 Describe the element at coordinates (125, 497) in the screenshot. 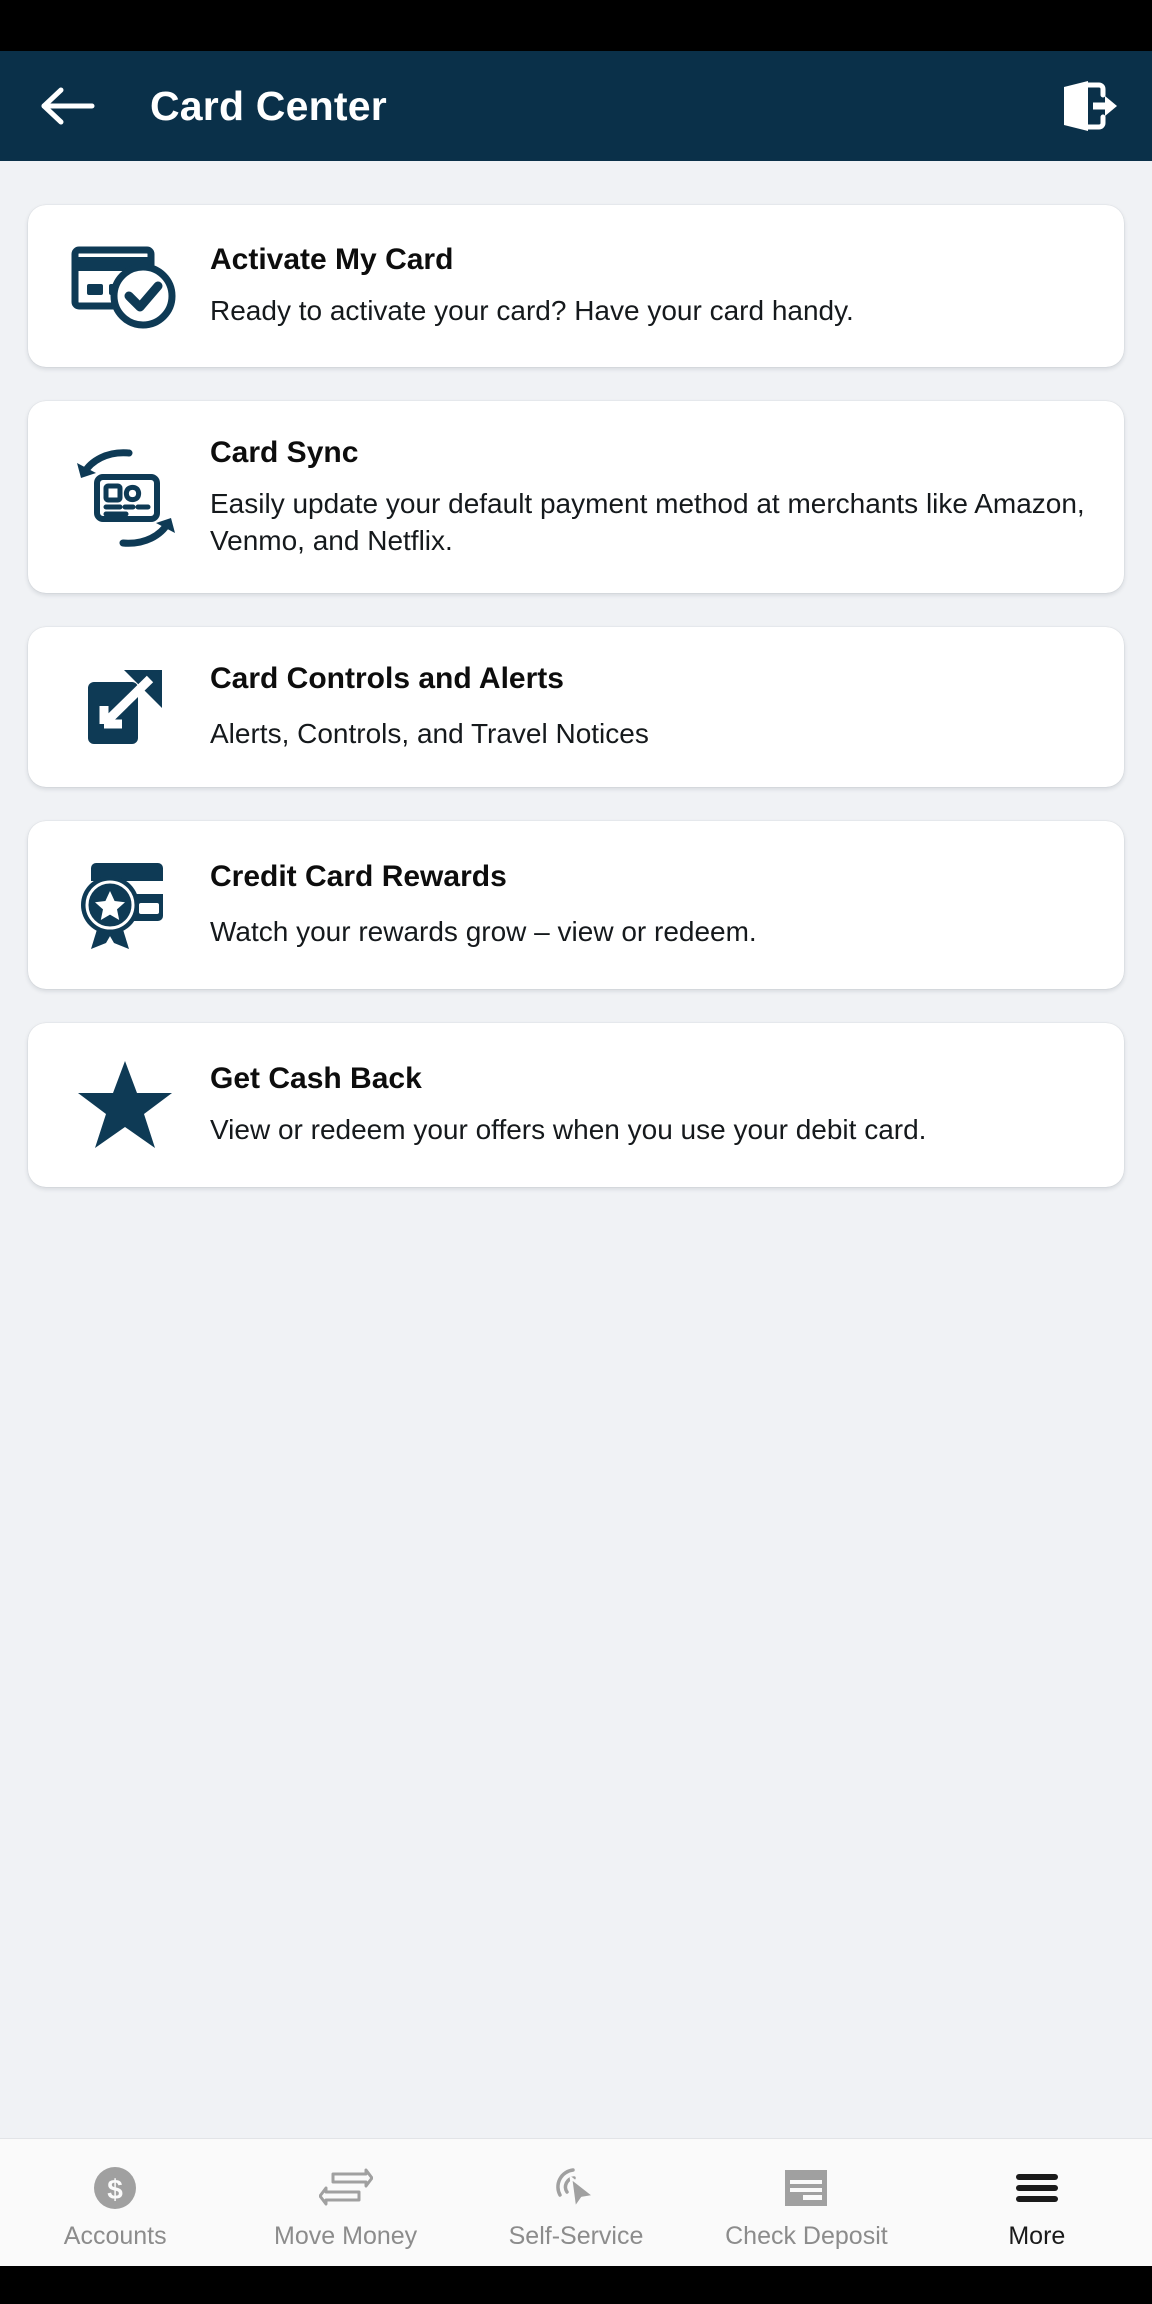

I see `card-sync-icon` at that location.